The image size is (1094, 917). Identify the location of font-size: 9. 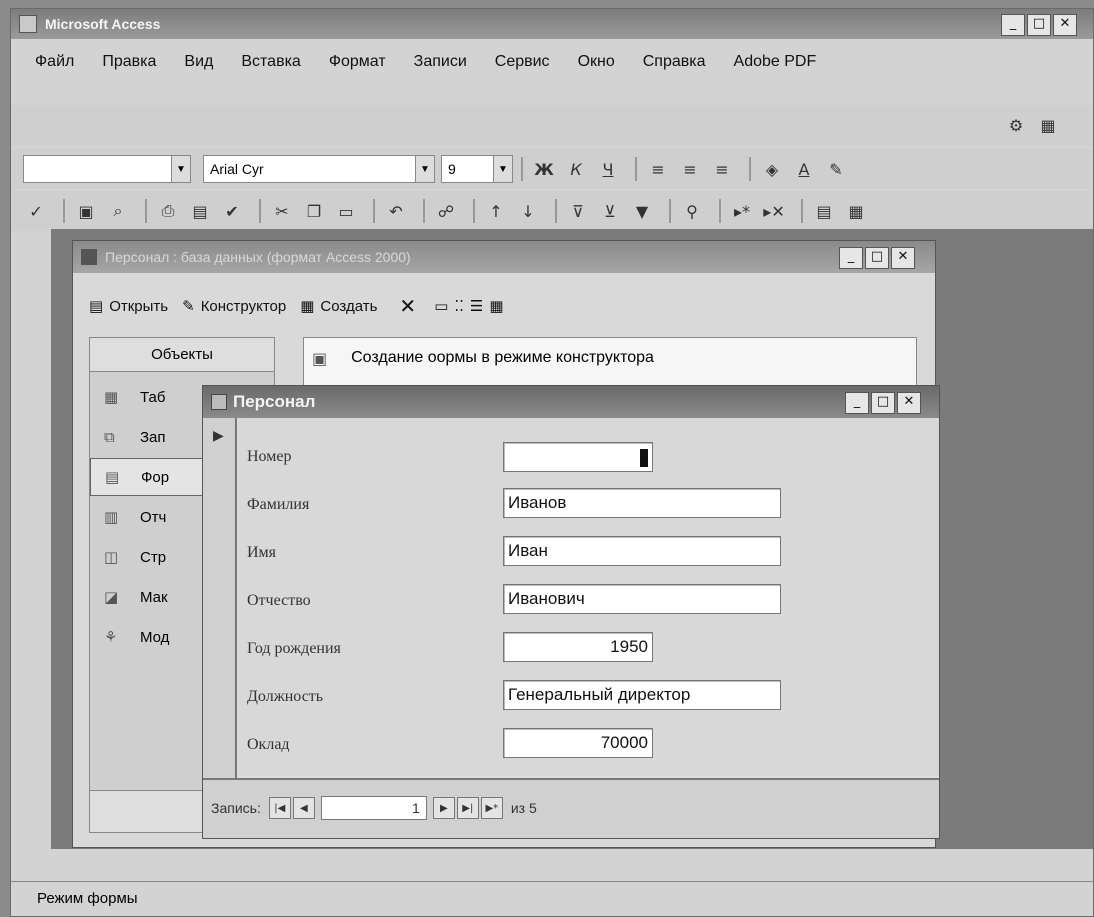
(452, 169).